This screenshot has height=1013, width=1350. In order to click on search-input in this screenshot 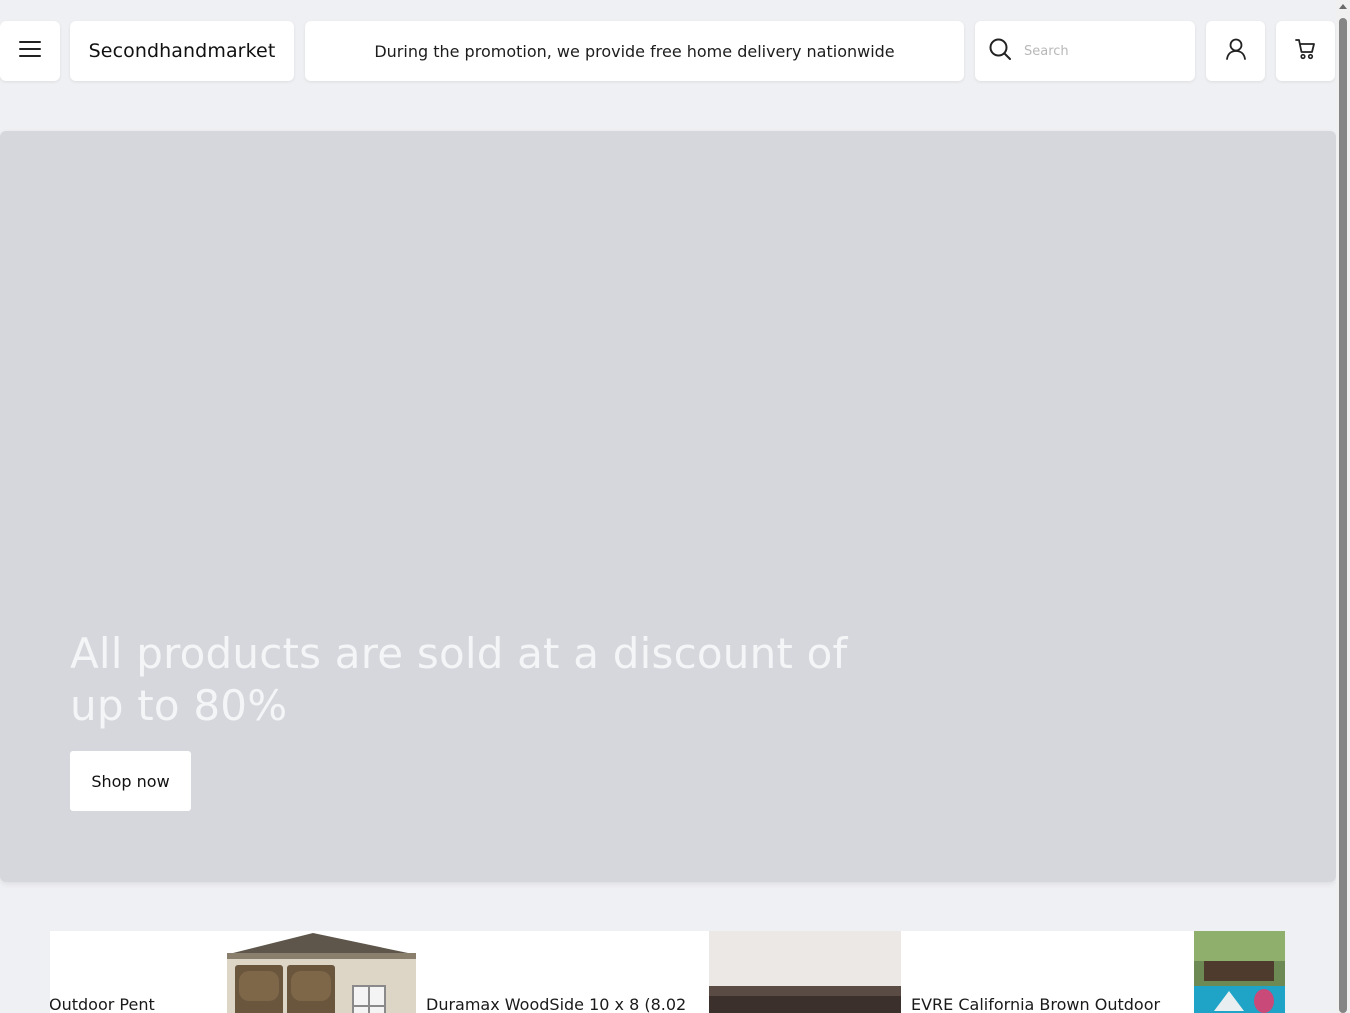, I will do `click(1099, 51)`.